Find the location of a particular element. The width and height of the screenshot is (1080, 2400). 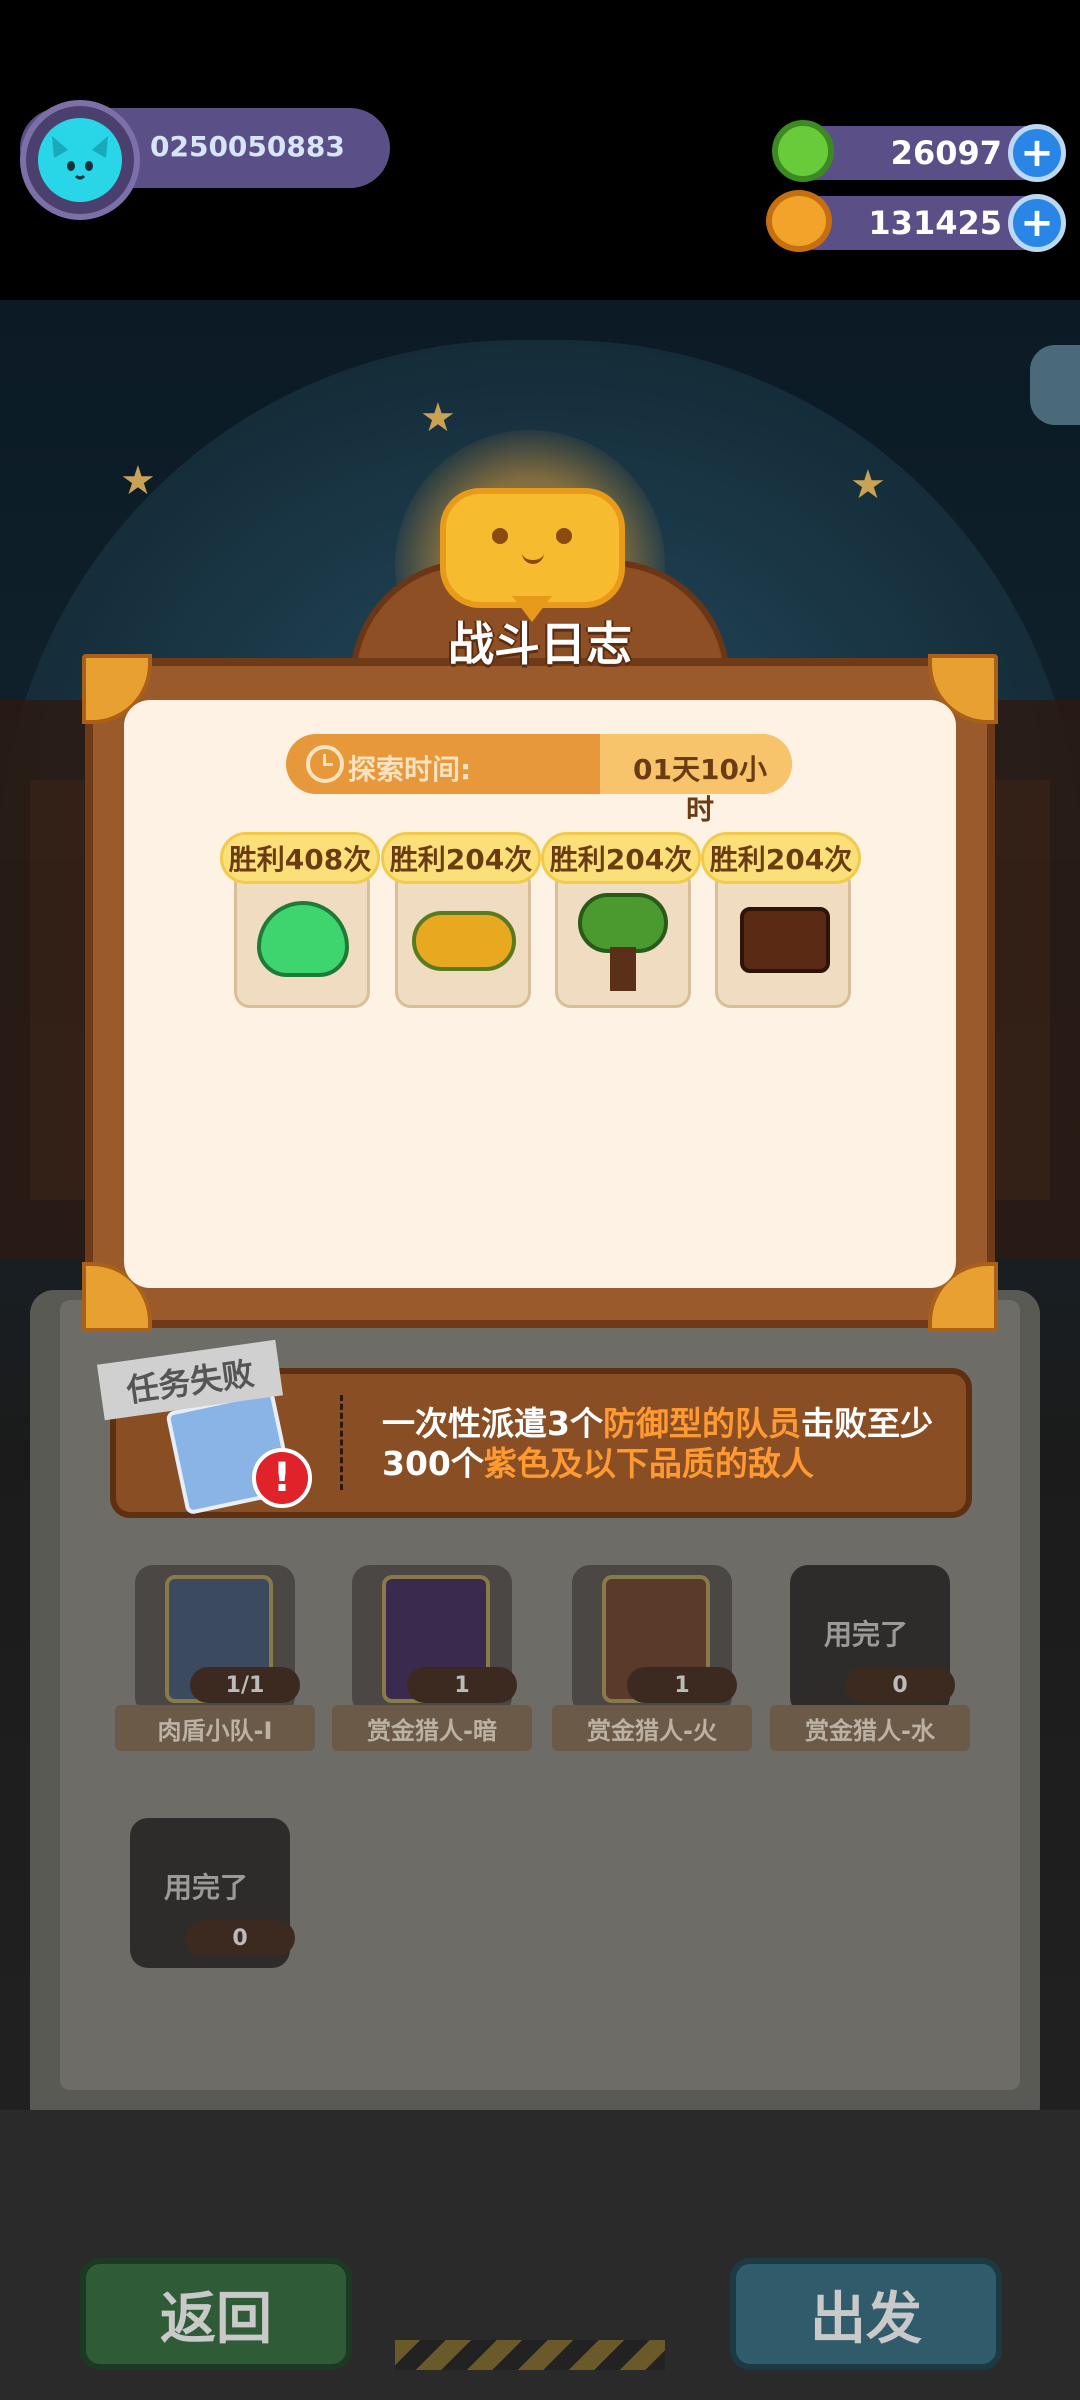

mission-text-part: 一次性派遣3个 is located at coordinates (492, 1423).